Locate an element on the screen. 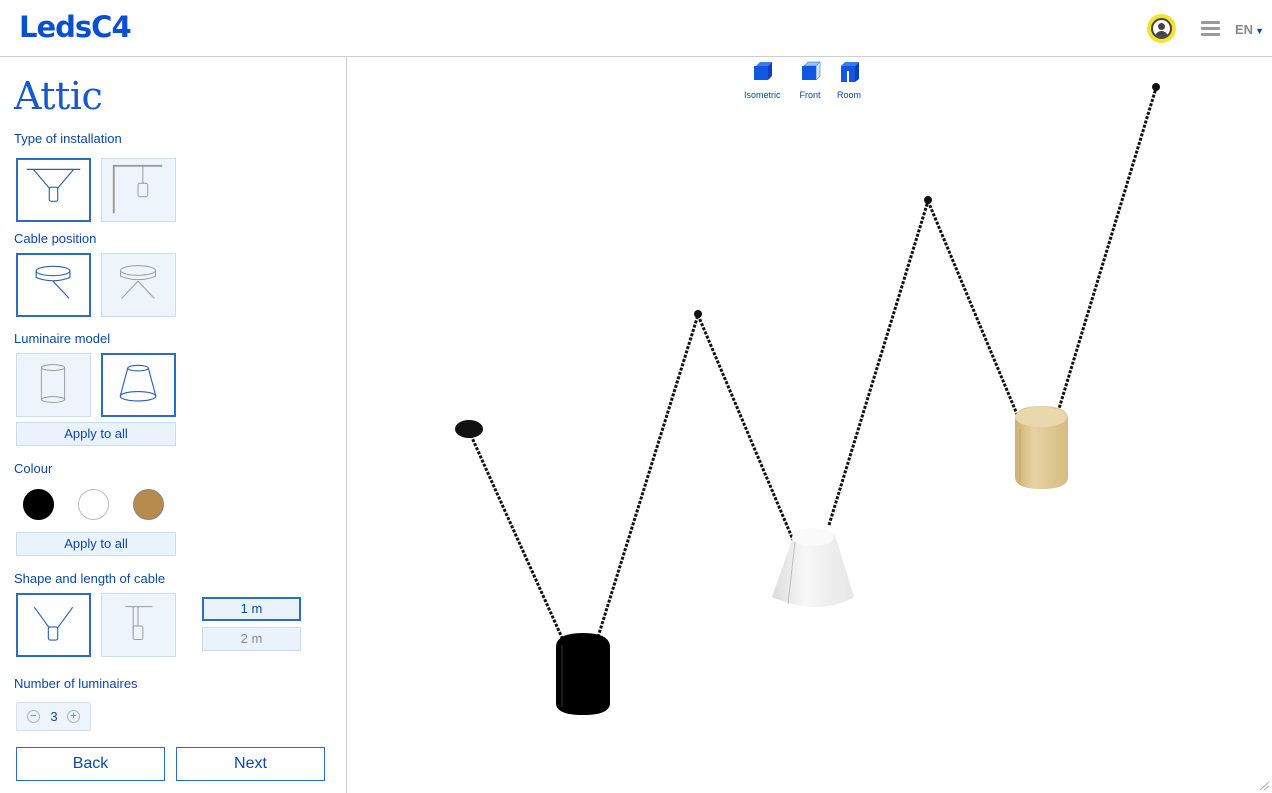 The width and height of the screenshot is (1272, 793). user-avatar is located at coordinates (1161, 28).